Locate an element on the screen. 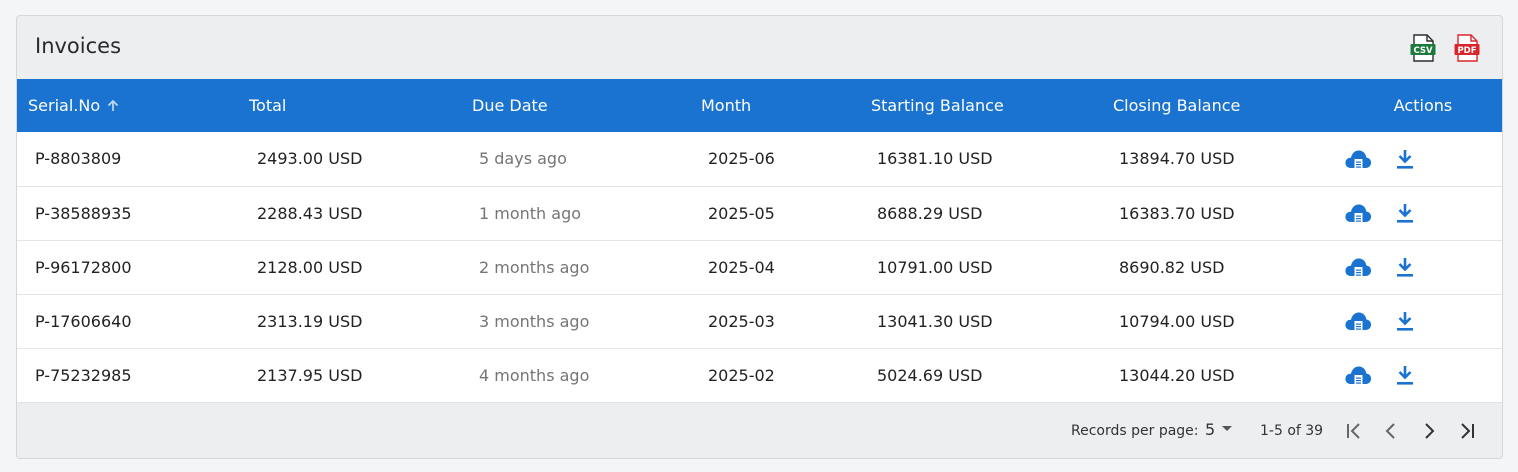  cell-total: 2313.19 USD is located at coordinates (310, 321).